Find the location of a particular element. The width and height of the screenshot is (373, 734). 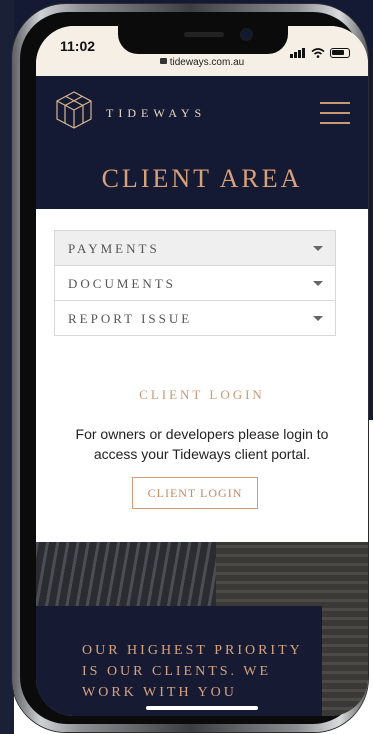

hamburger-menu-button is located at coordinates (335, 113).